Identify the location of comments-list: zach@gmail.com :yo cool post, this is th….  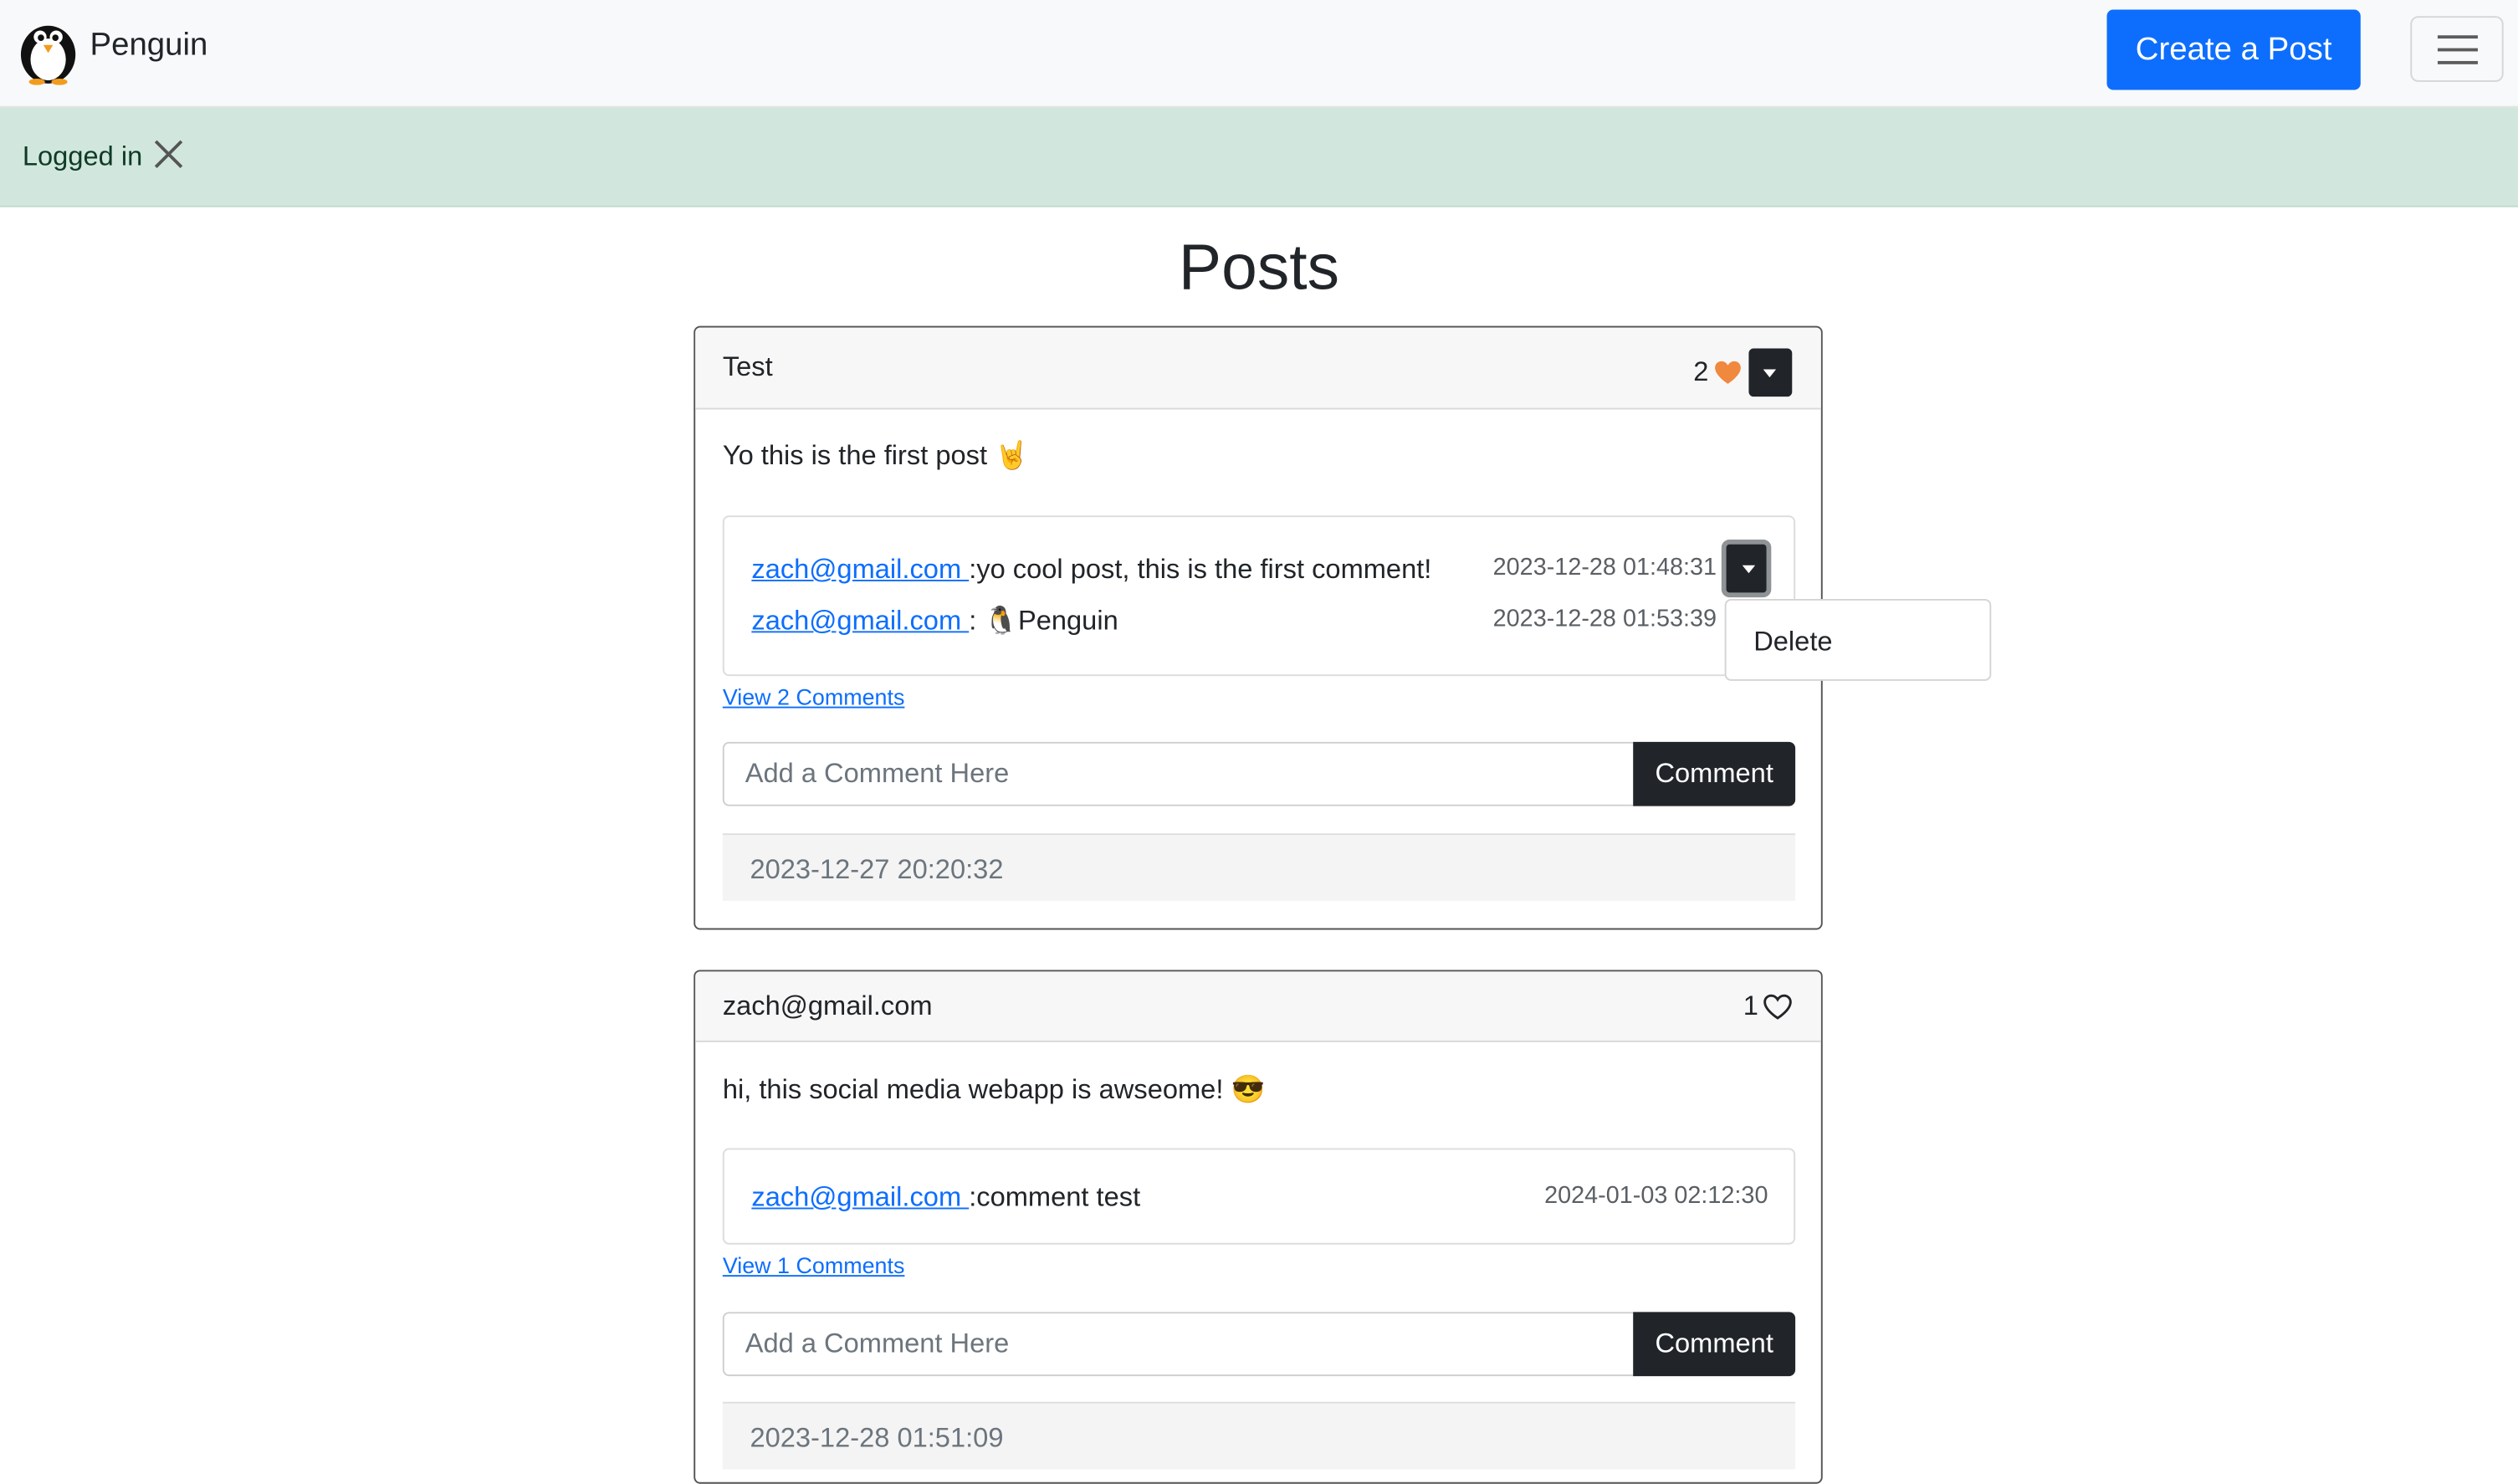
(1259, 596).